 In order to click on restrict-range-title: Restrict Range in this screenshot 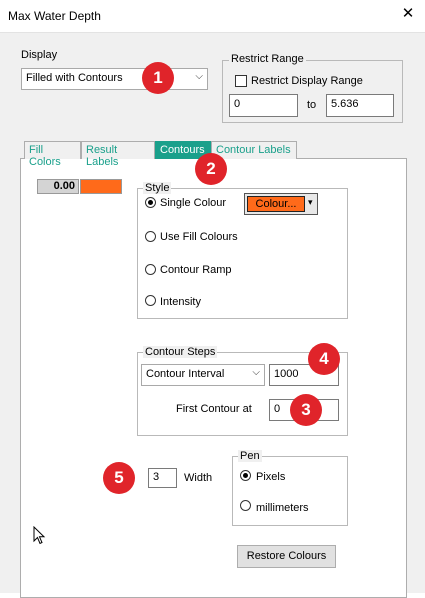, I will do `click(267, 59)`.